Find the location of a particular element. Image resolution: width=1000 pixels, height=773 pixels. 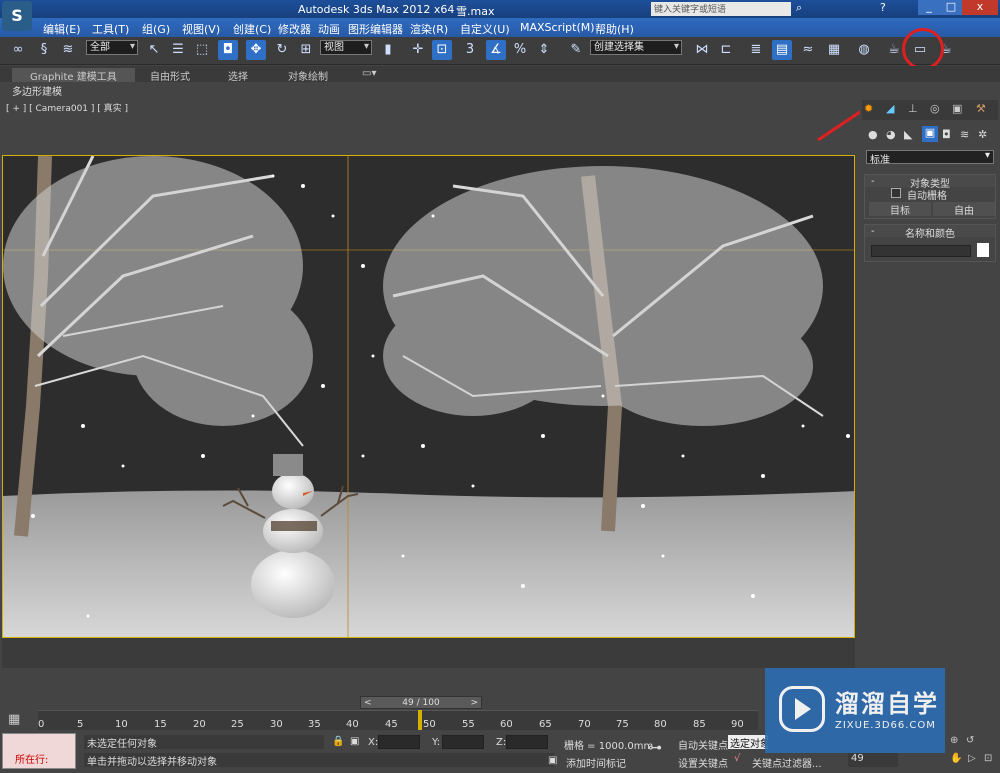

object-color-swatch is located at coordinates (983, 250).